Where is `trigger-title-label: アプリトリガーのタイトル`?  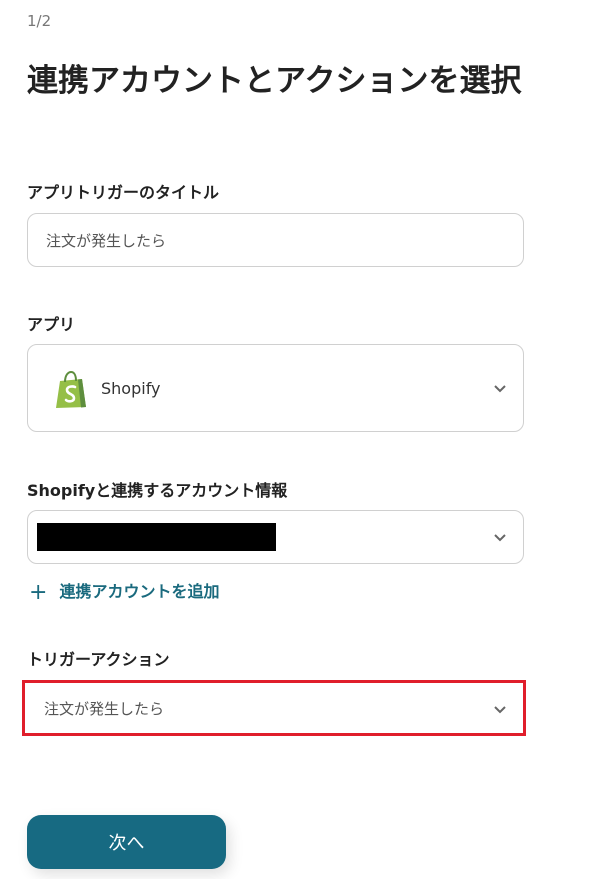 trigger-title-label: アプリトリガーのタイトル is located at coordinates (123, 192).